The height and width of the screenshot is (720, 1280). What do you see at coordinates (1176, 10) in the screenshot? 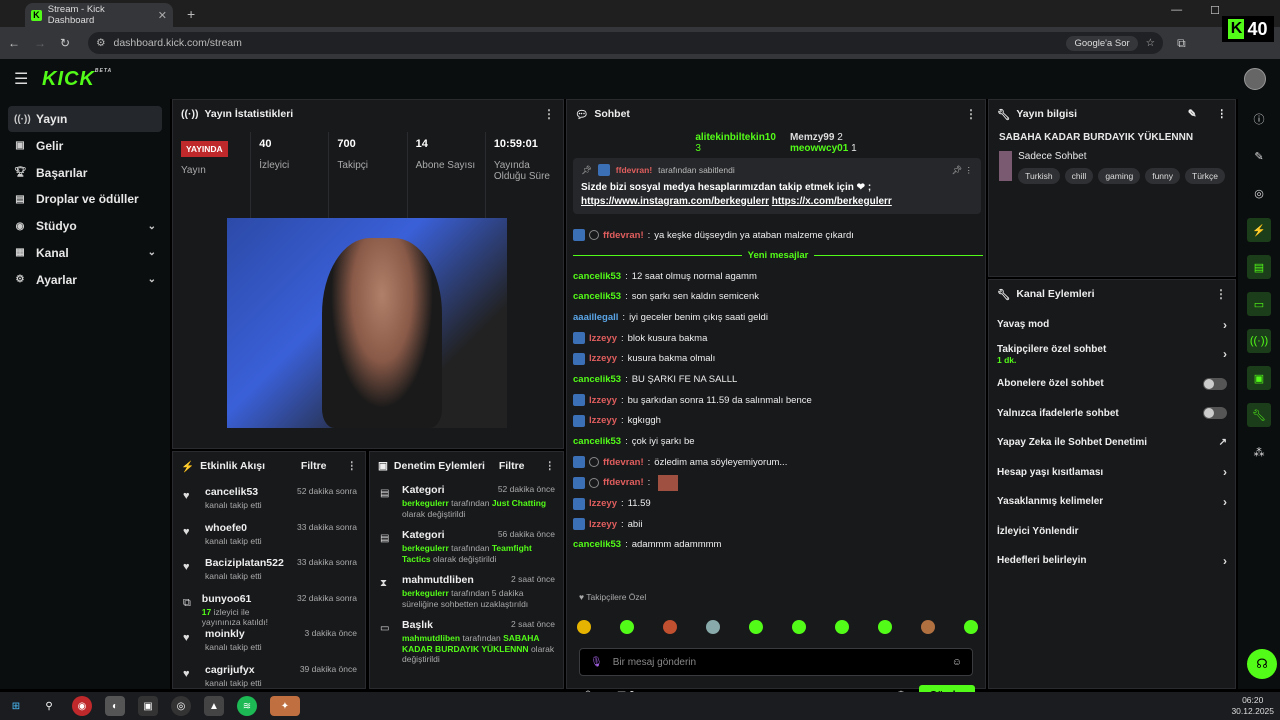
I see `minimize-icon: —` at bounding box center [1176, 10].